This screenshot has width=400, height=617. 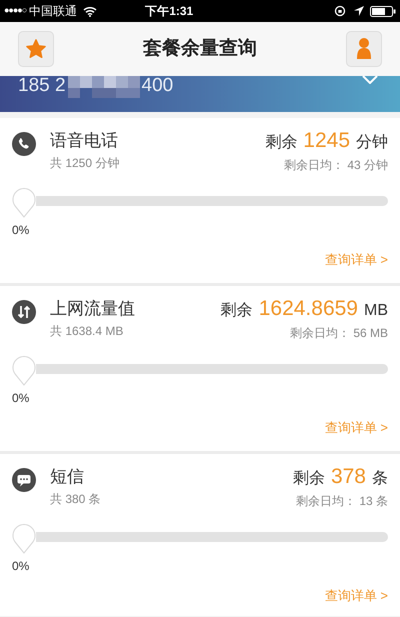 What do you see at coordinates (42, 86) in the screenshot?
I see `phone-number-start: 185 2` at bounding box center [42, 86].